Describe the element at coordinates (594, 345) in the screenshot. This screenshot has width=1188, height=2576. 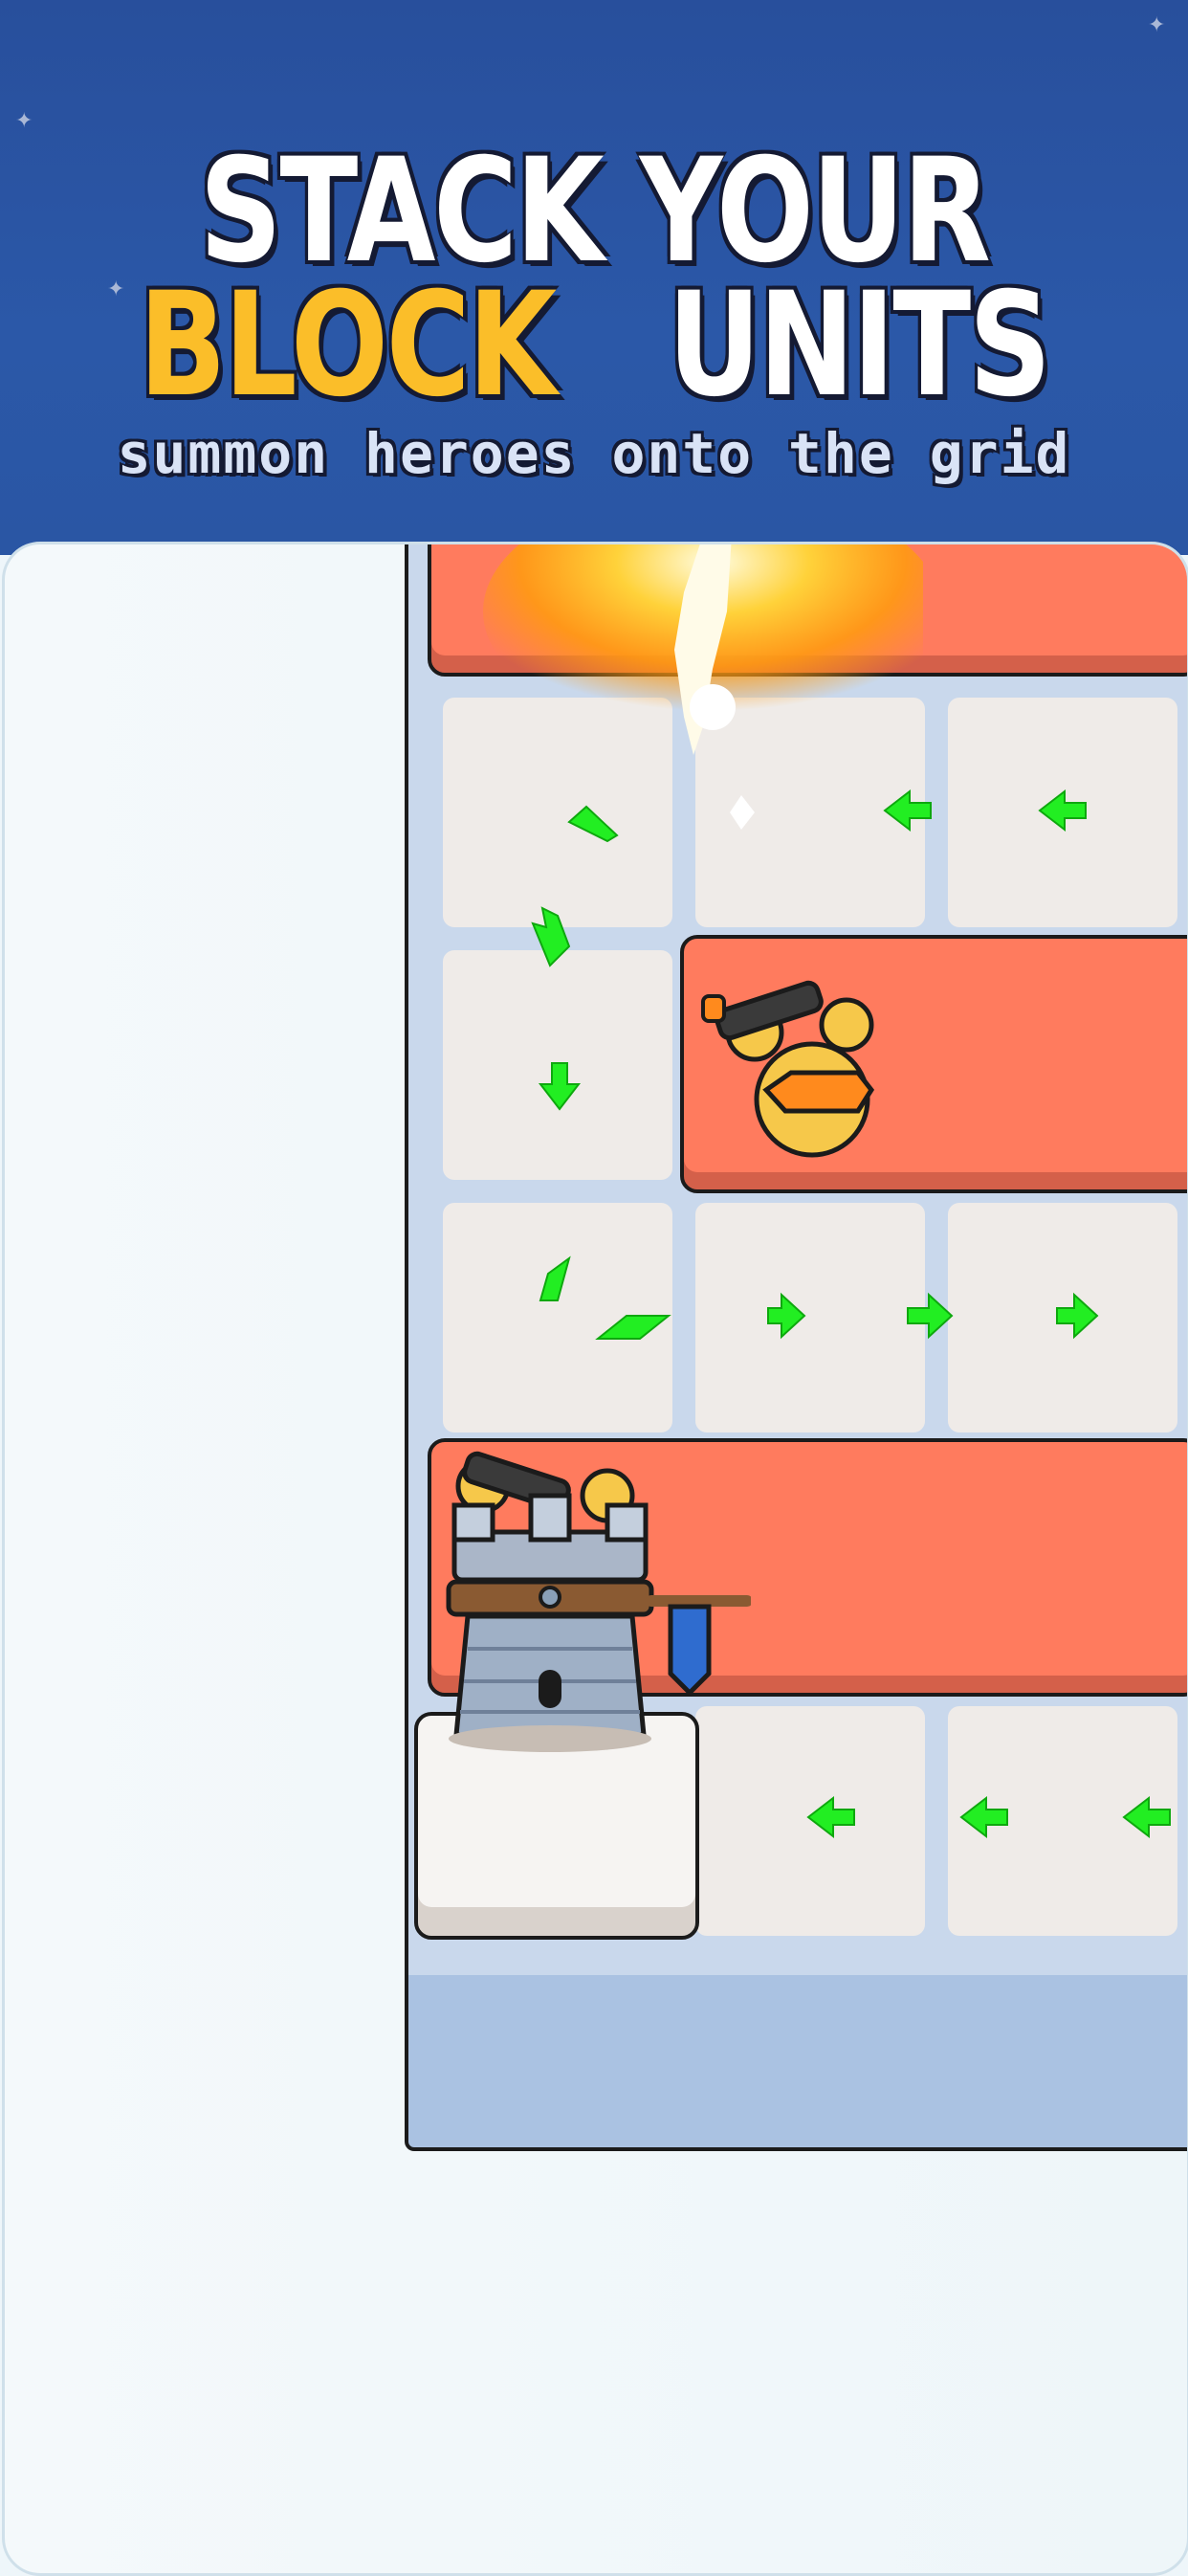
I see `headline-line-2: BLOCK UNITS` at that location.